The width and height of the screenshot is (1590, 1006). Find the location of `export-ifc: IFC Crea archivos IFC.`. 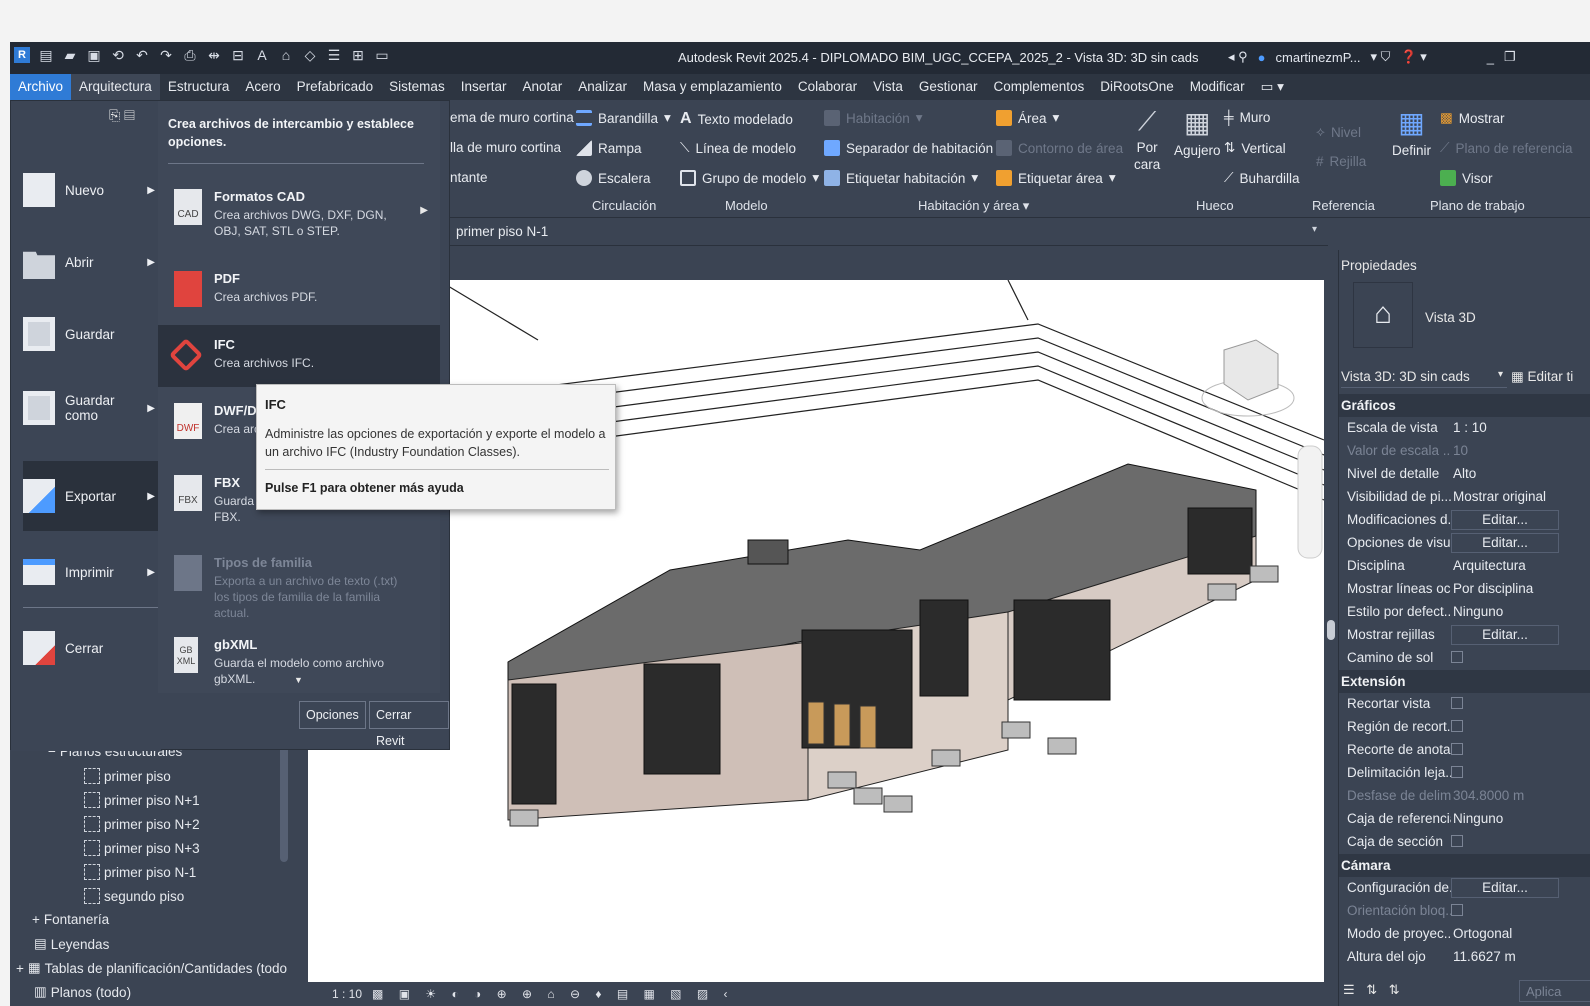

export-ifc: IFC Crea archivos IFC. is located at coordinates (299, 356).